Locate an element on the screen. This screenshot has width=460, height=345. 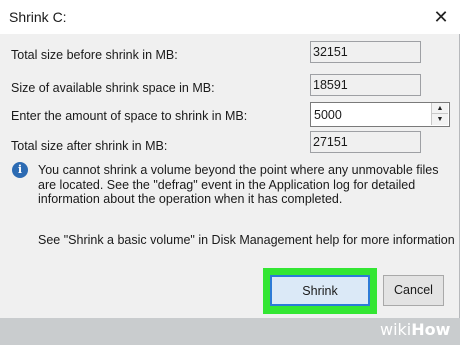
shrink-button: Shrink is located at coordinates (320, 290).